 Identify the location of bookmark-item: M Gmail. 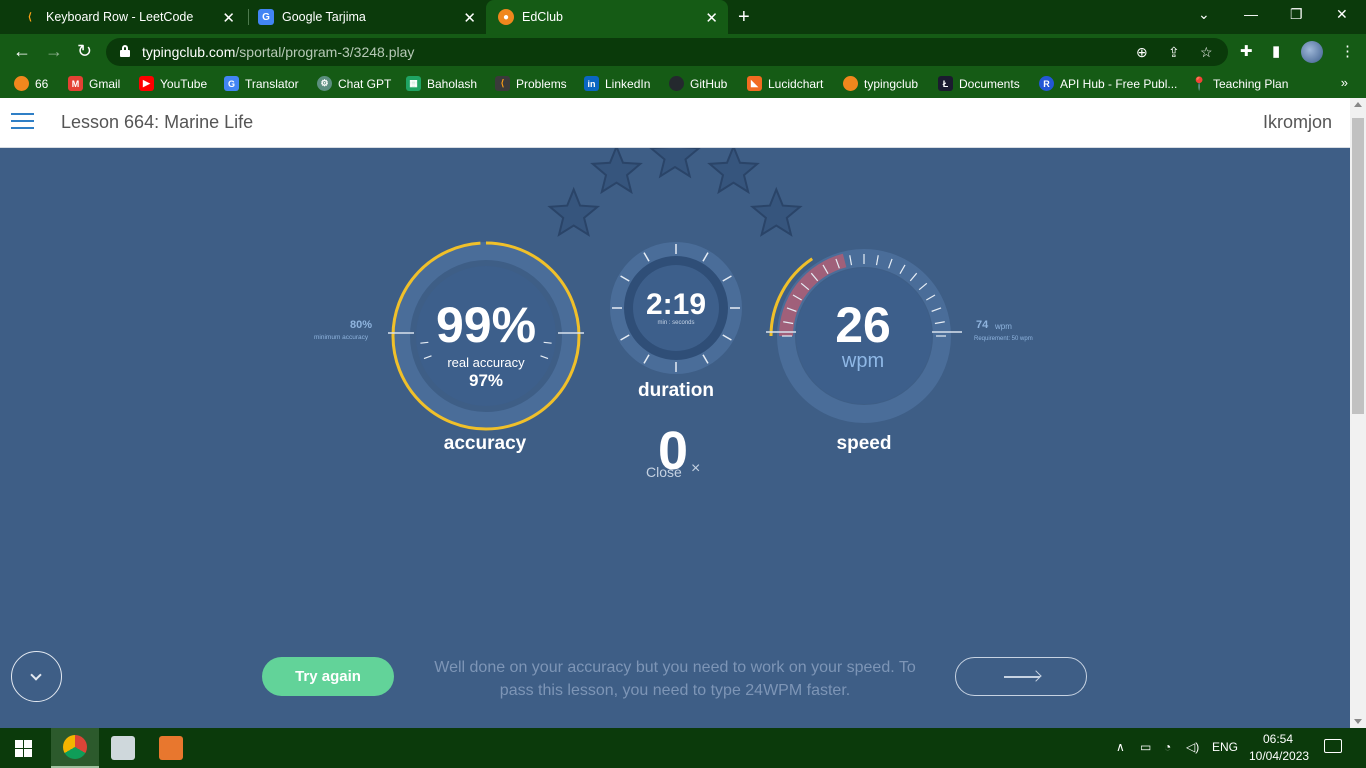
(94, 83).